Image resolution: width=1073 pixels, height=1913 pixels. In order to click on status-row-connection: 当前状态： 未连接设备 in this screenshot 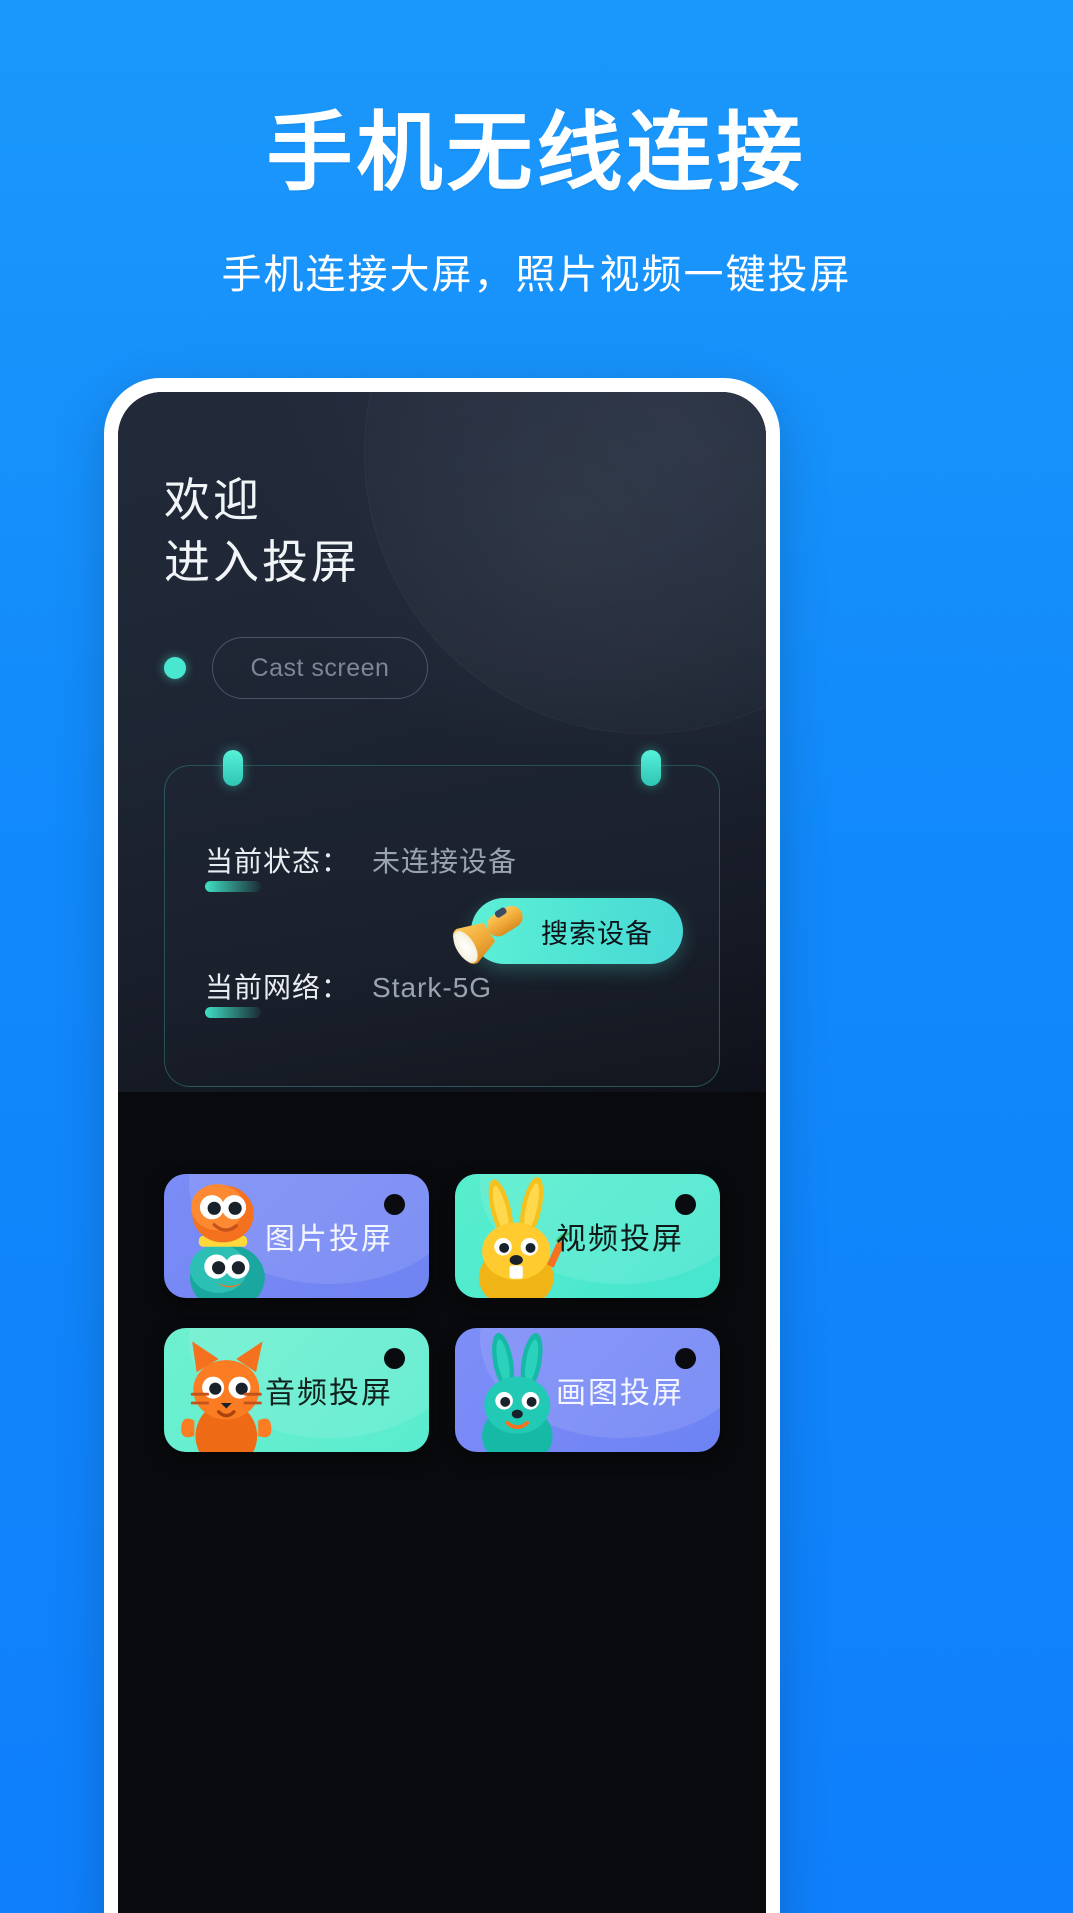, I will do `click(442, 866)`.